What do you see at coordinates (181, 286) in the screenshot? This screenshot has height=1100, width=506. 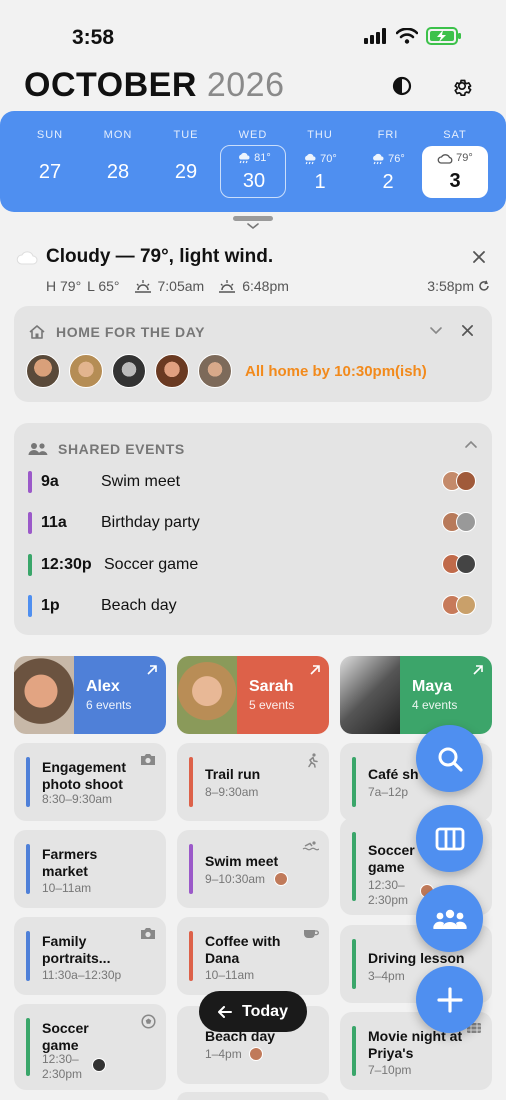 I see `sunrise-time: 7:05am` at bounding box center [181, 286].